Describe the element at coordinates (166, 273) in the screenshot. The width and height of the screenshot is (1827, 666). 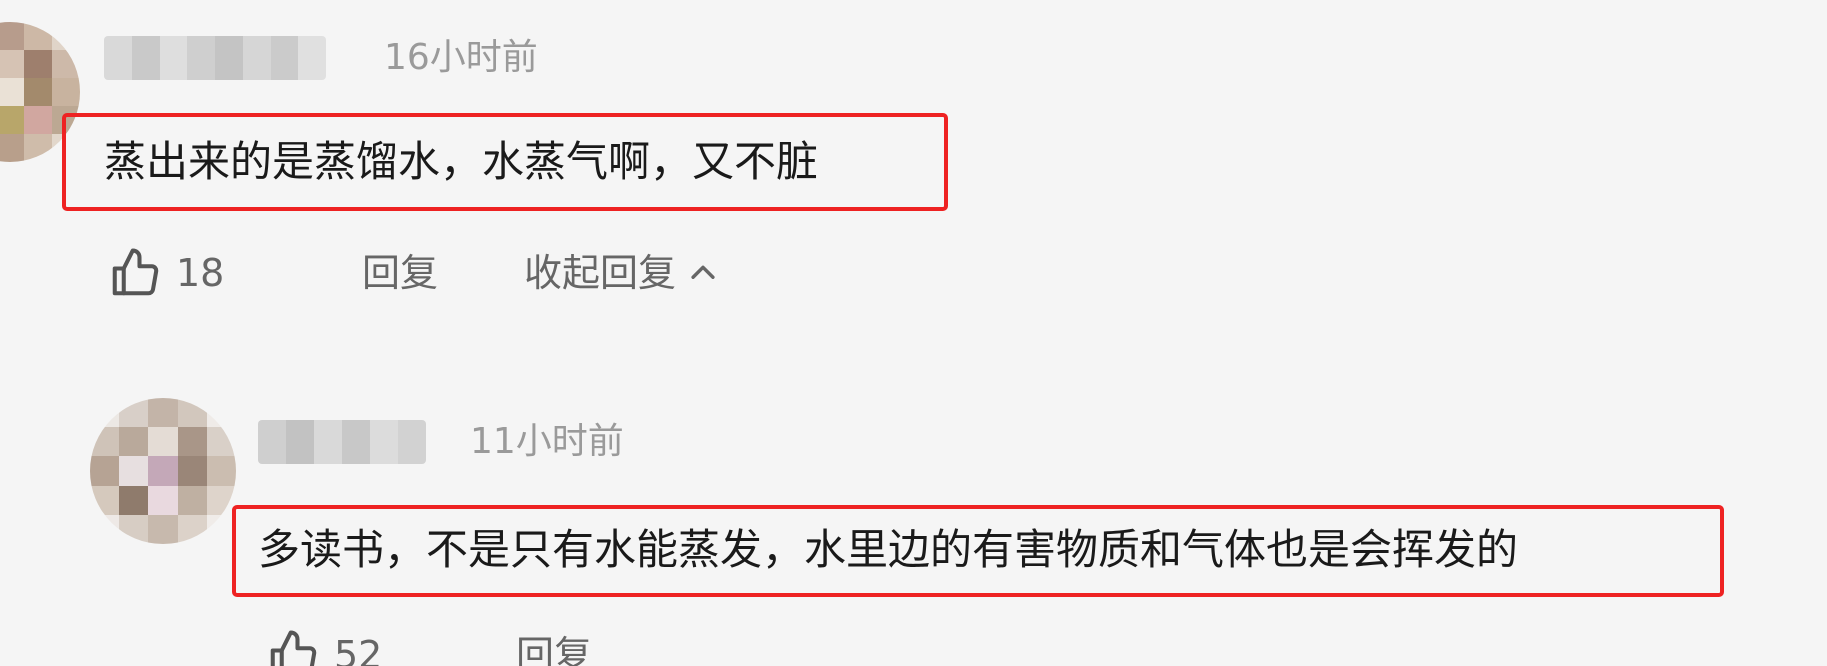
I see `like-button: 18` at that location.